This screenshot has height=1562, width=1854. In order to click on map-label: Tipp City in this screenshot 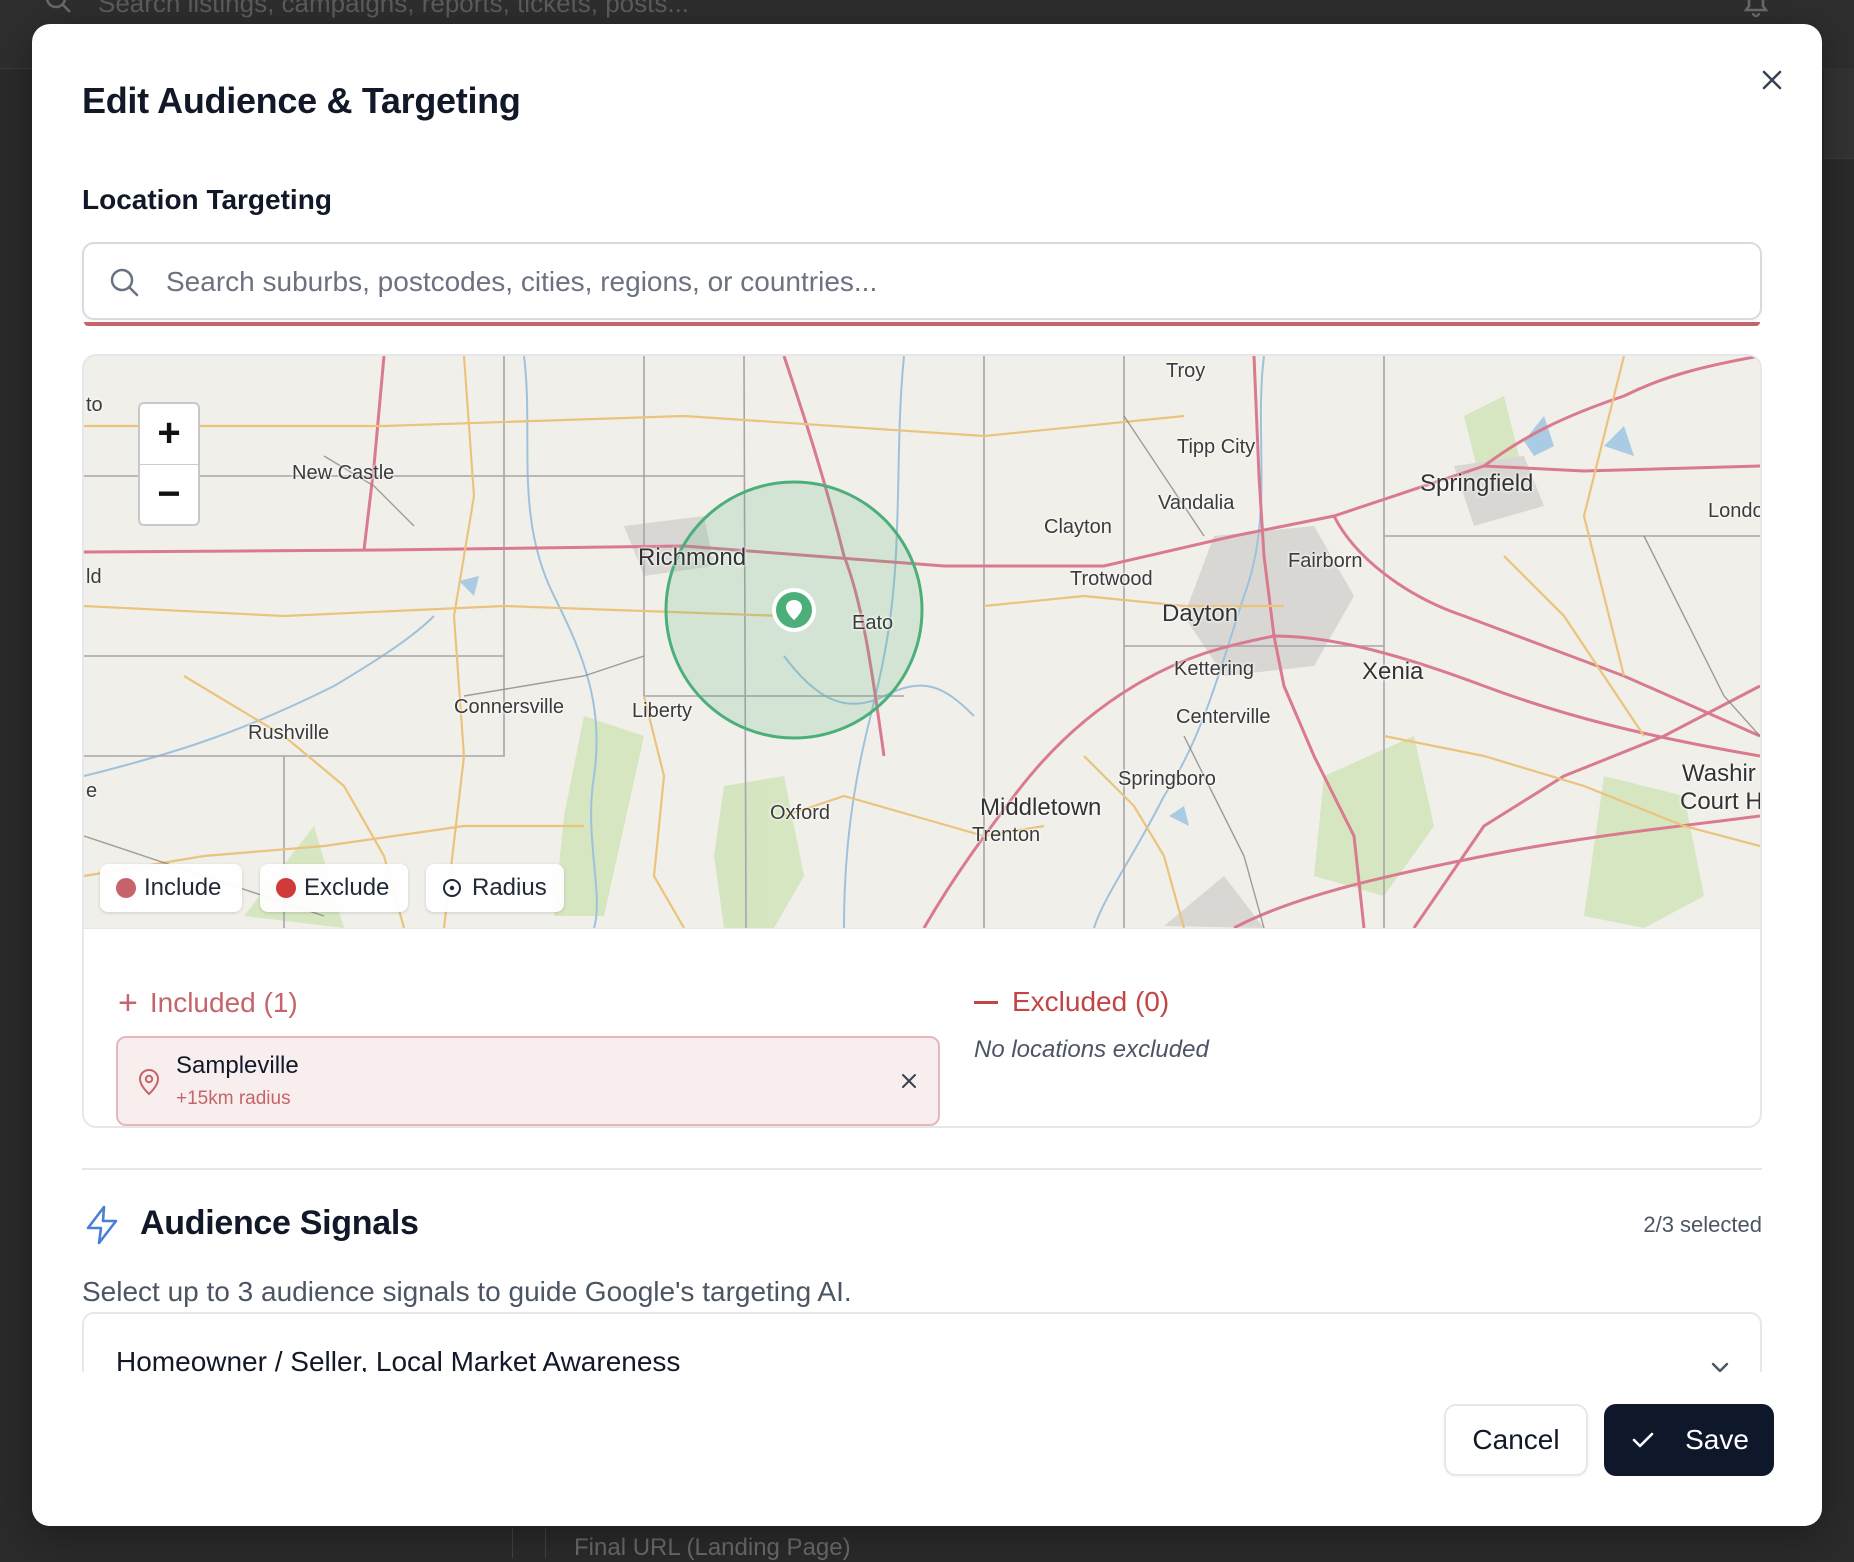, I will do `click(1216, 447)`.